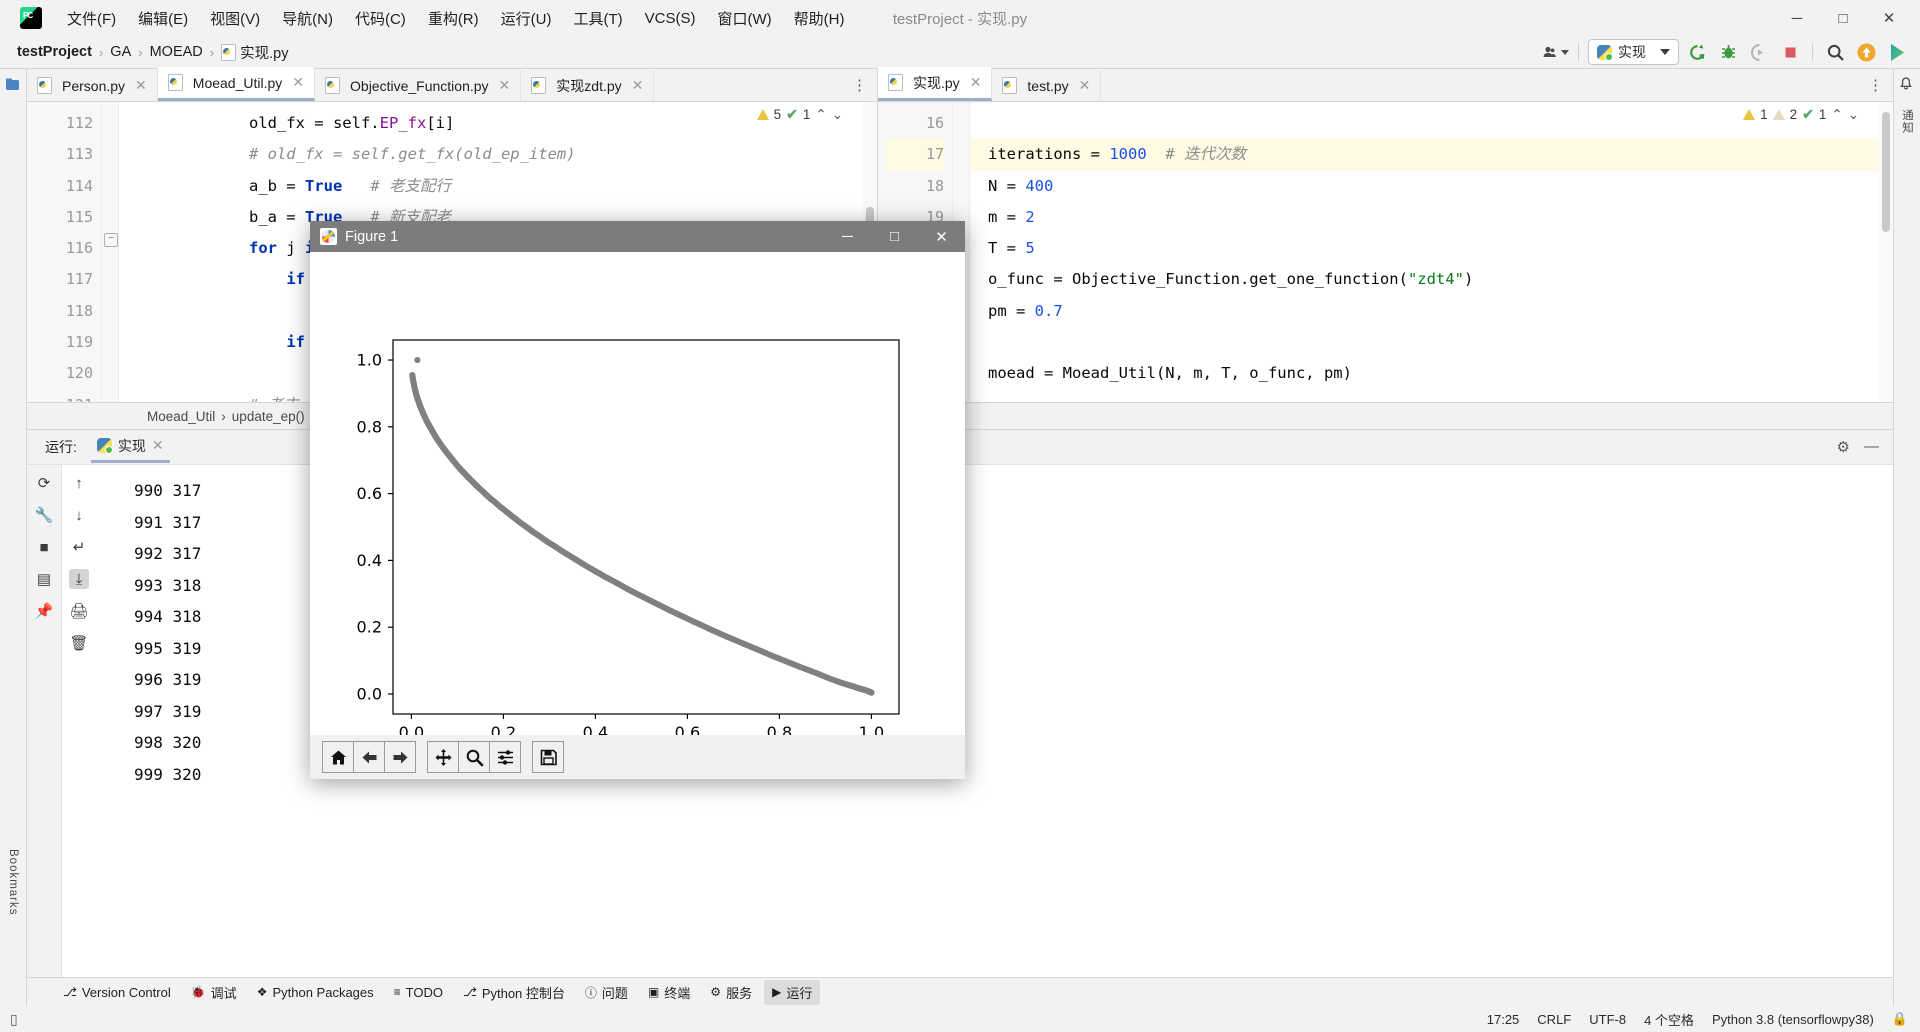  Describe the element at coordinates (400, 757) in the screenshot. I see `forward-arrow-icon` at that location.